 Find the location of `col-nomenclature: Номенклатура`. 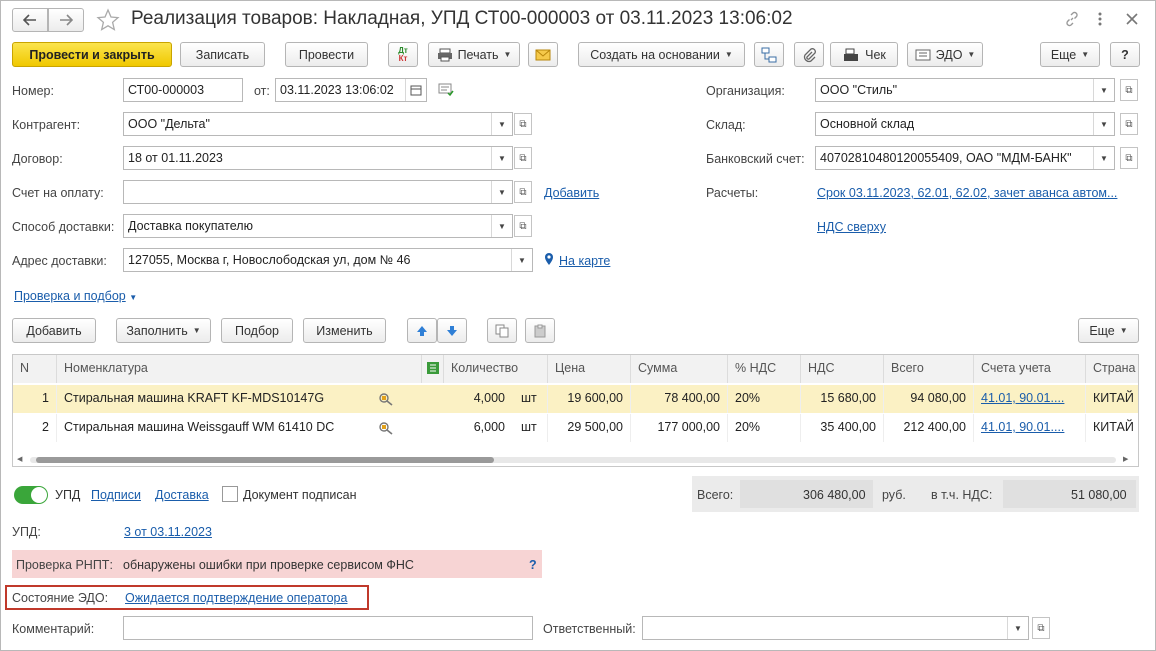

col-nomenclature: Номенклатура is located at coordinates (239, 369).